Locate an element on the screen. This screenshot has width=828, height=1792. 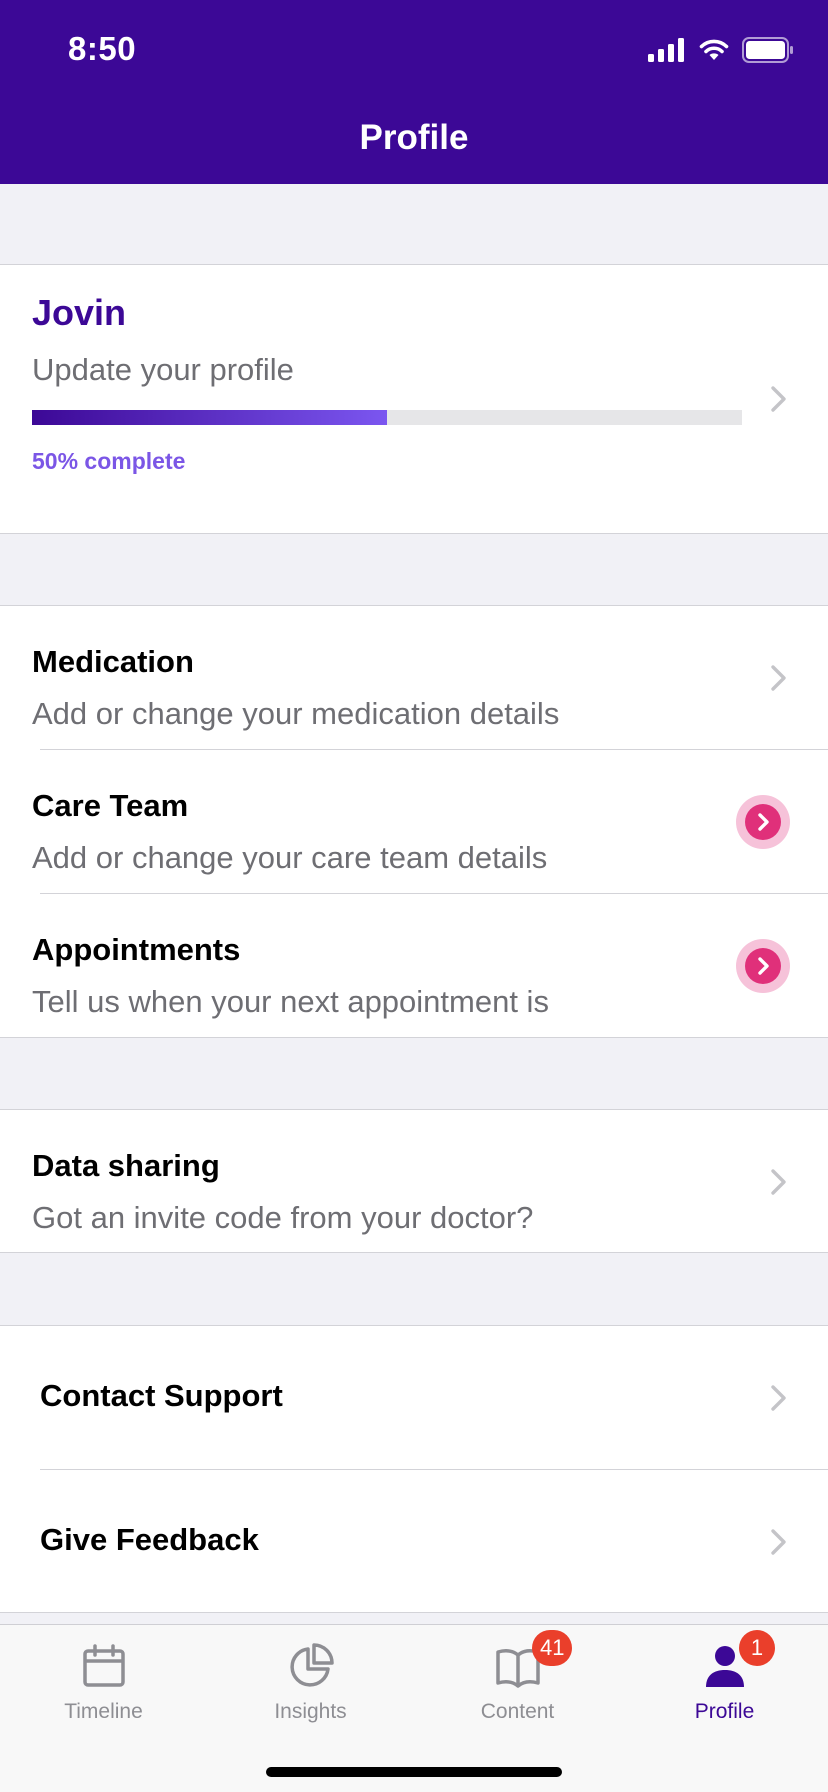
tab-insights: Insights is located at coordinates (310, 1680).